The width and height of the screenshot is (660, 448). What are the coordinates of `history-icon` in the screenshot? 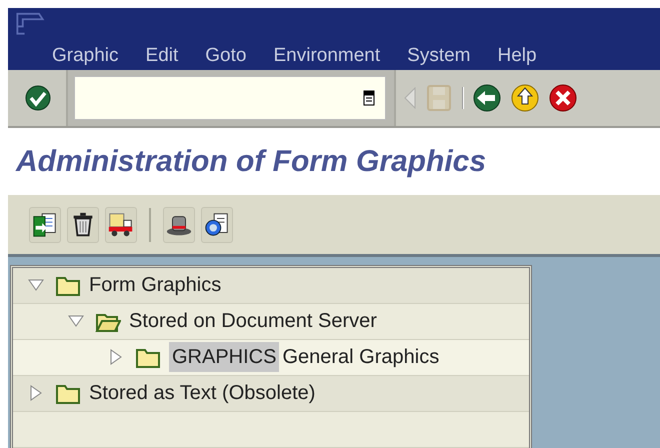 It's located at (369, 98).